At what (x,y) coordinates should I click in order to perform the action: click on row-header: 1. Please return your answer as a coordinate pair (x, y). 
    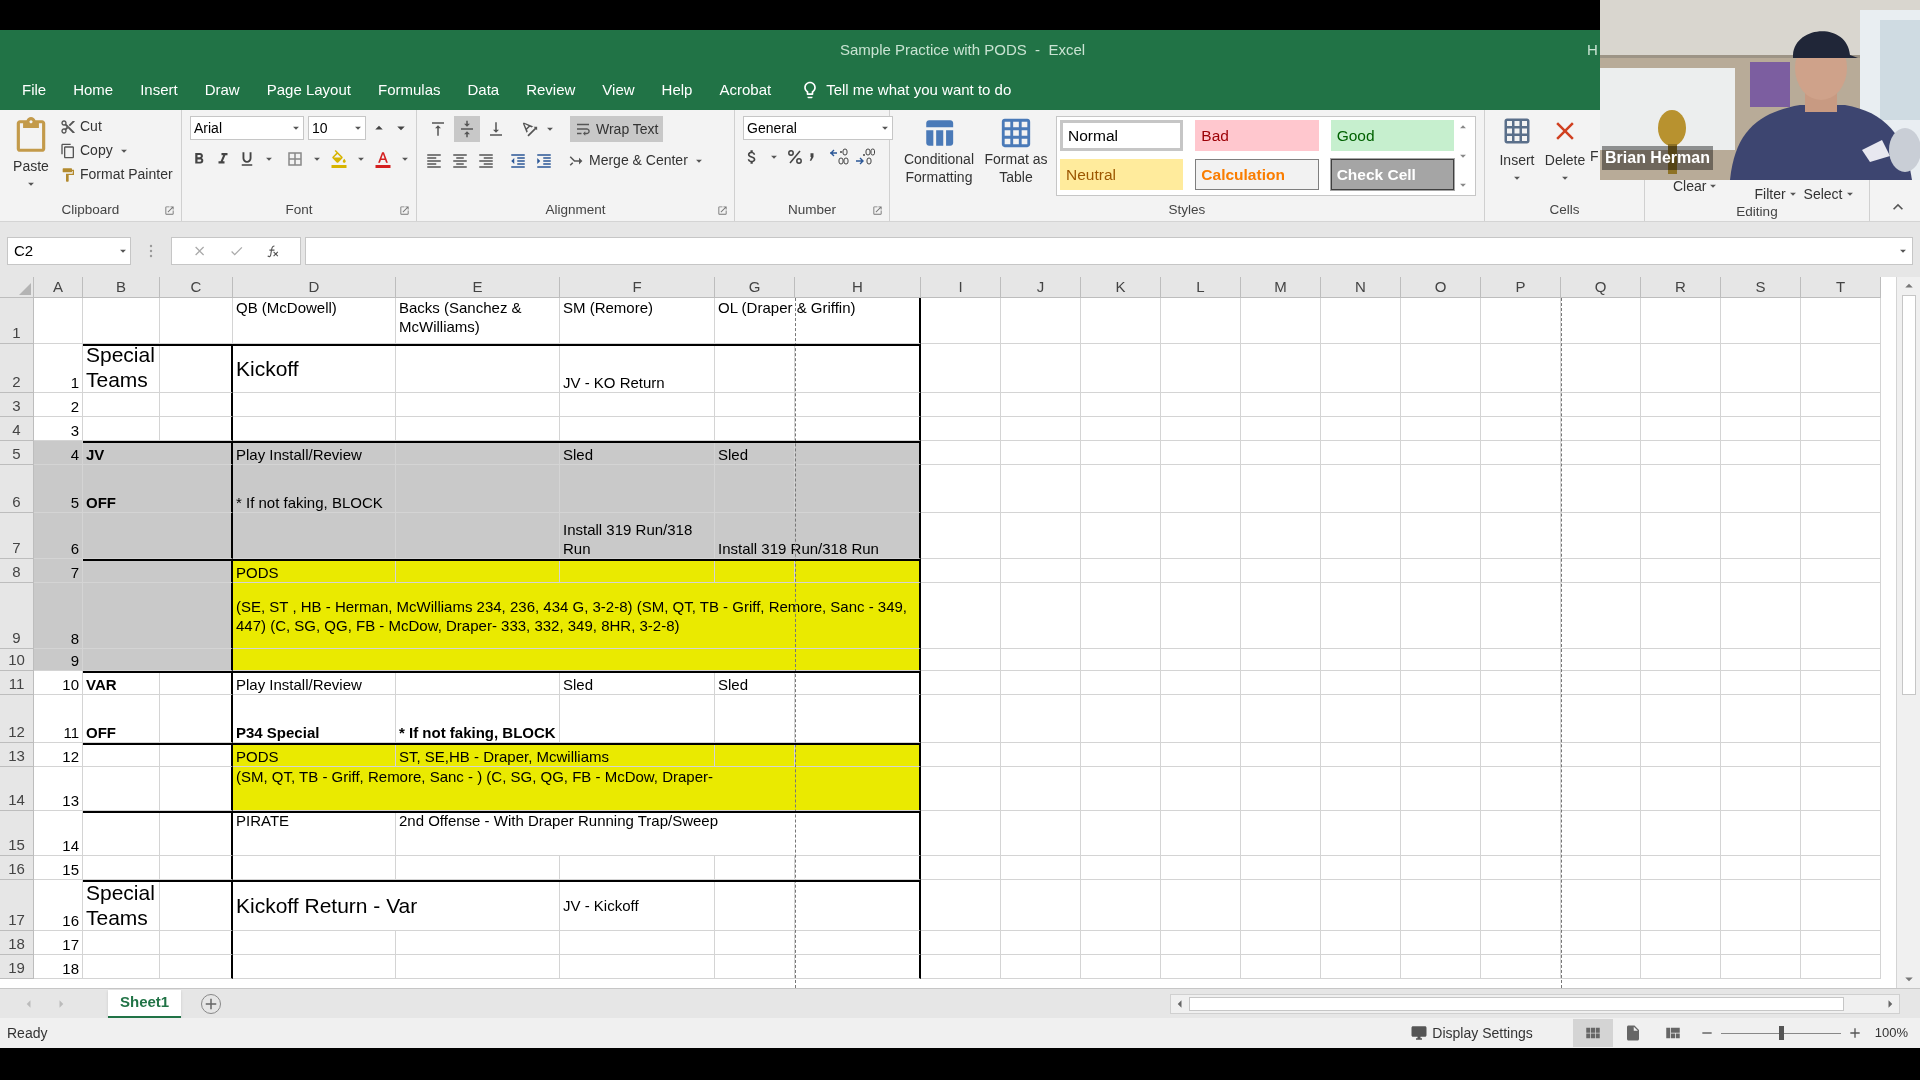
    Looking at the image, I should click on (17, 321).